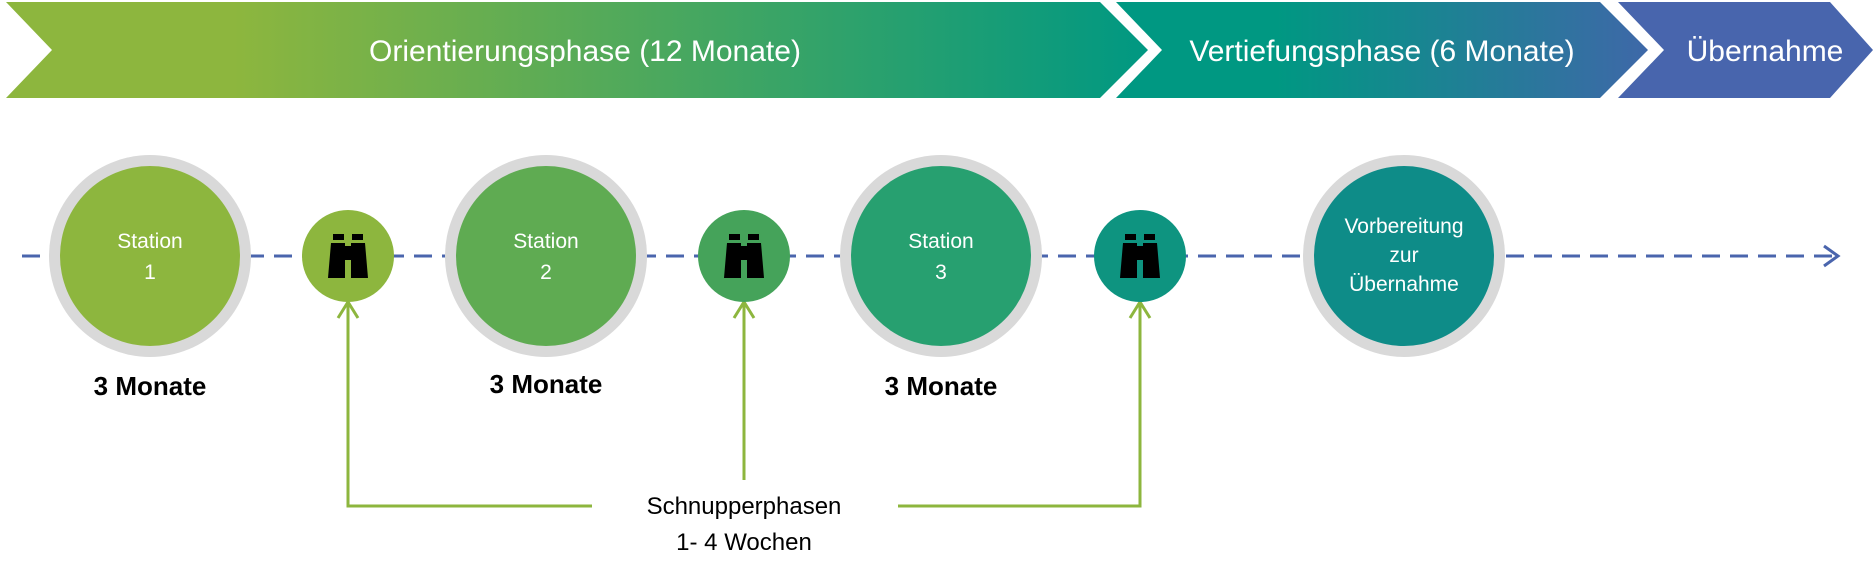 The width and height of the screenshot is (1873, 574). Describe the element at coordinates (150, 272) in the screenshot. I see `svg-text: 1` at that location.